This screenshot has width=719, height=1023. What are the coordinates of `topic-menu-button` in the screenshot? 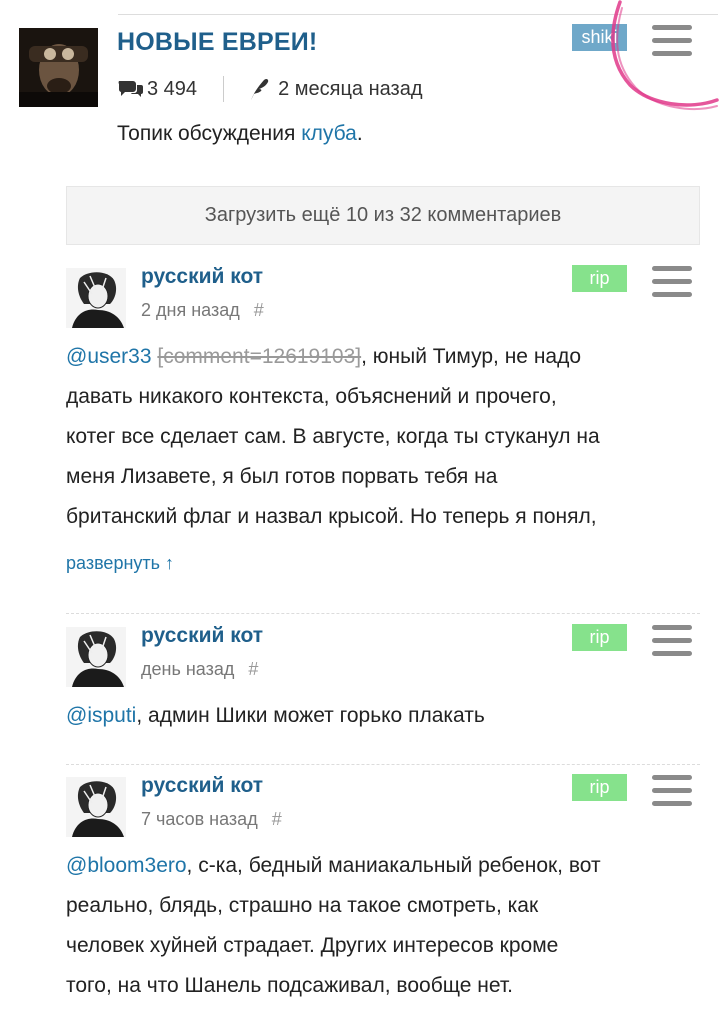 It's located at (672, 41).